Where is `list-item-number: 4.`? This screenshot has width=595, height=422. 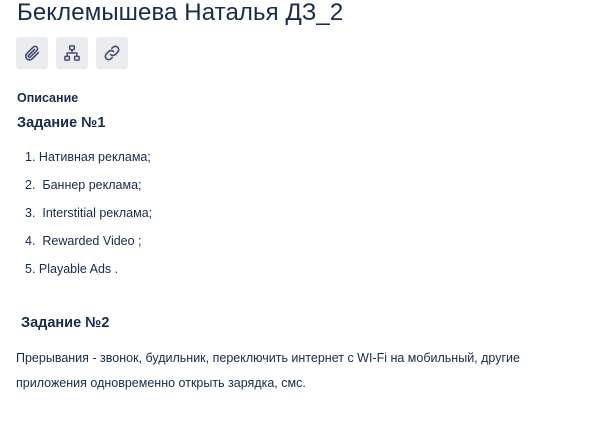
list-item-number: 4. is located at coordinates (30, 241).